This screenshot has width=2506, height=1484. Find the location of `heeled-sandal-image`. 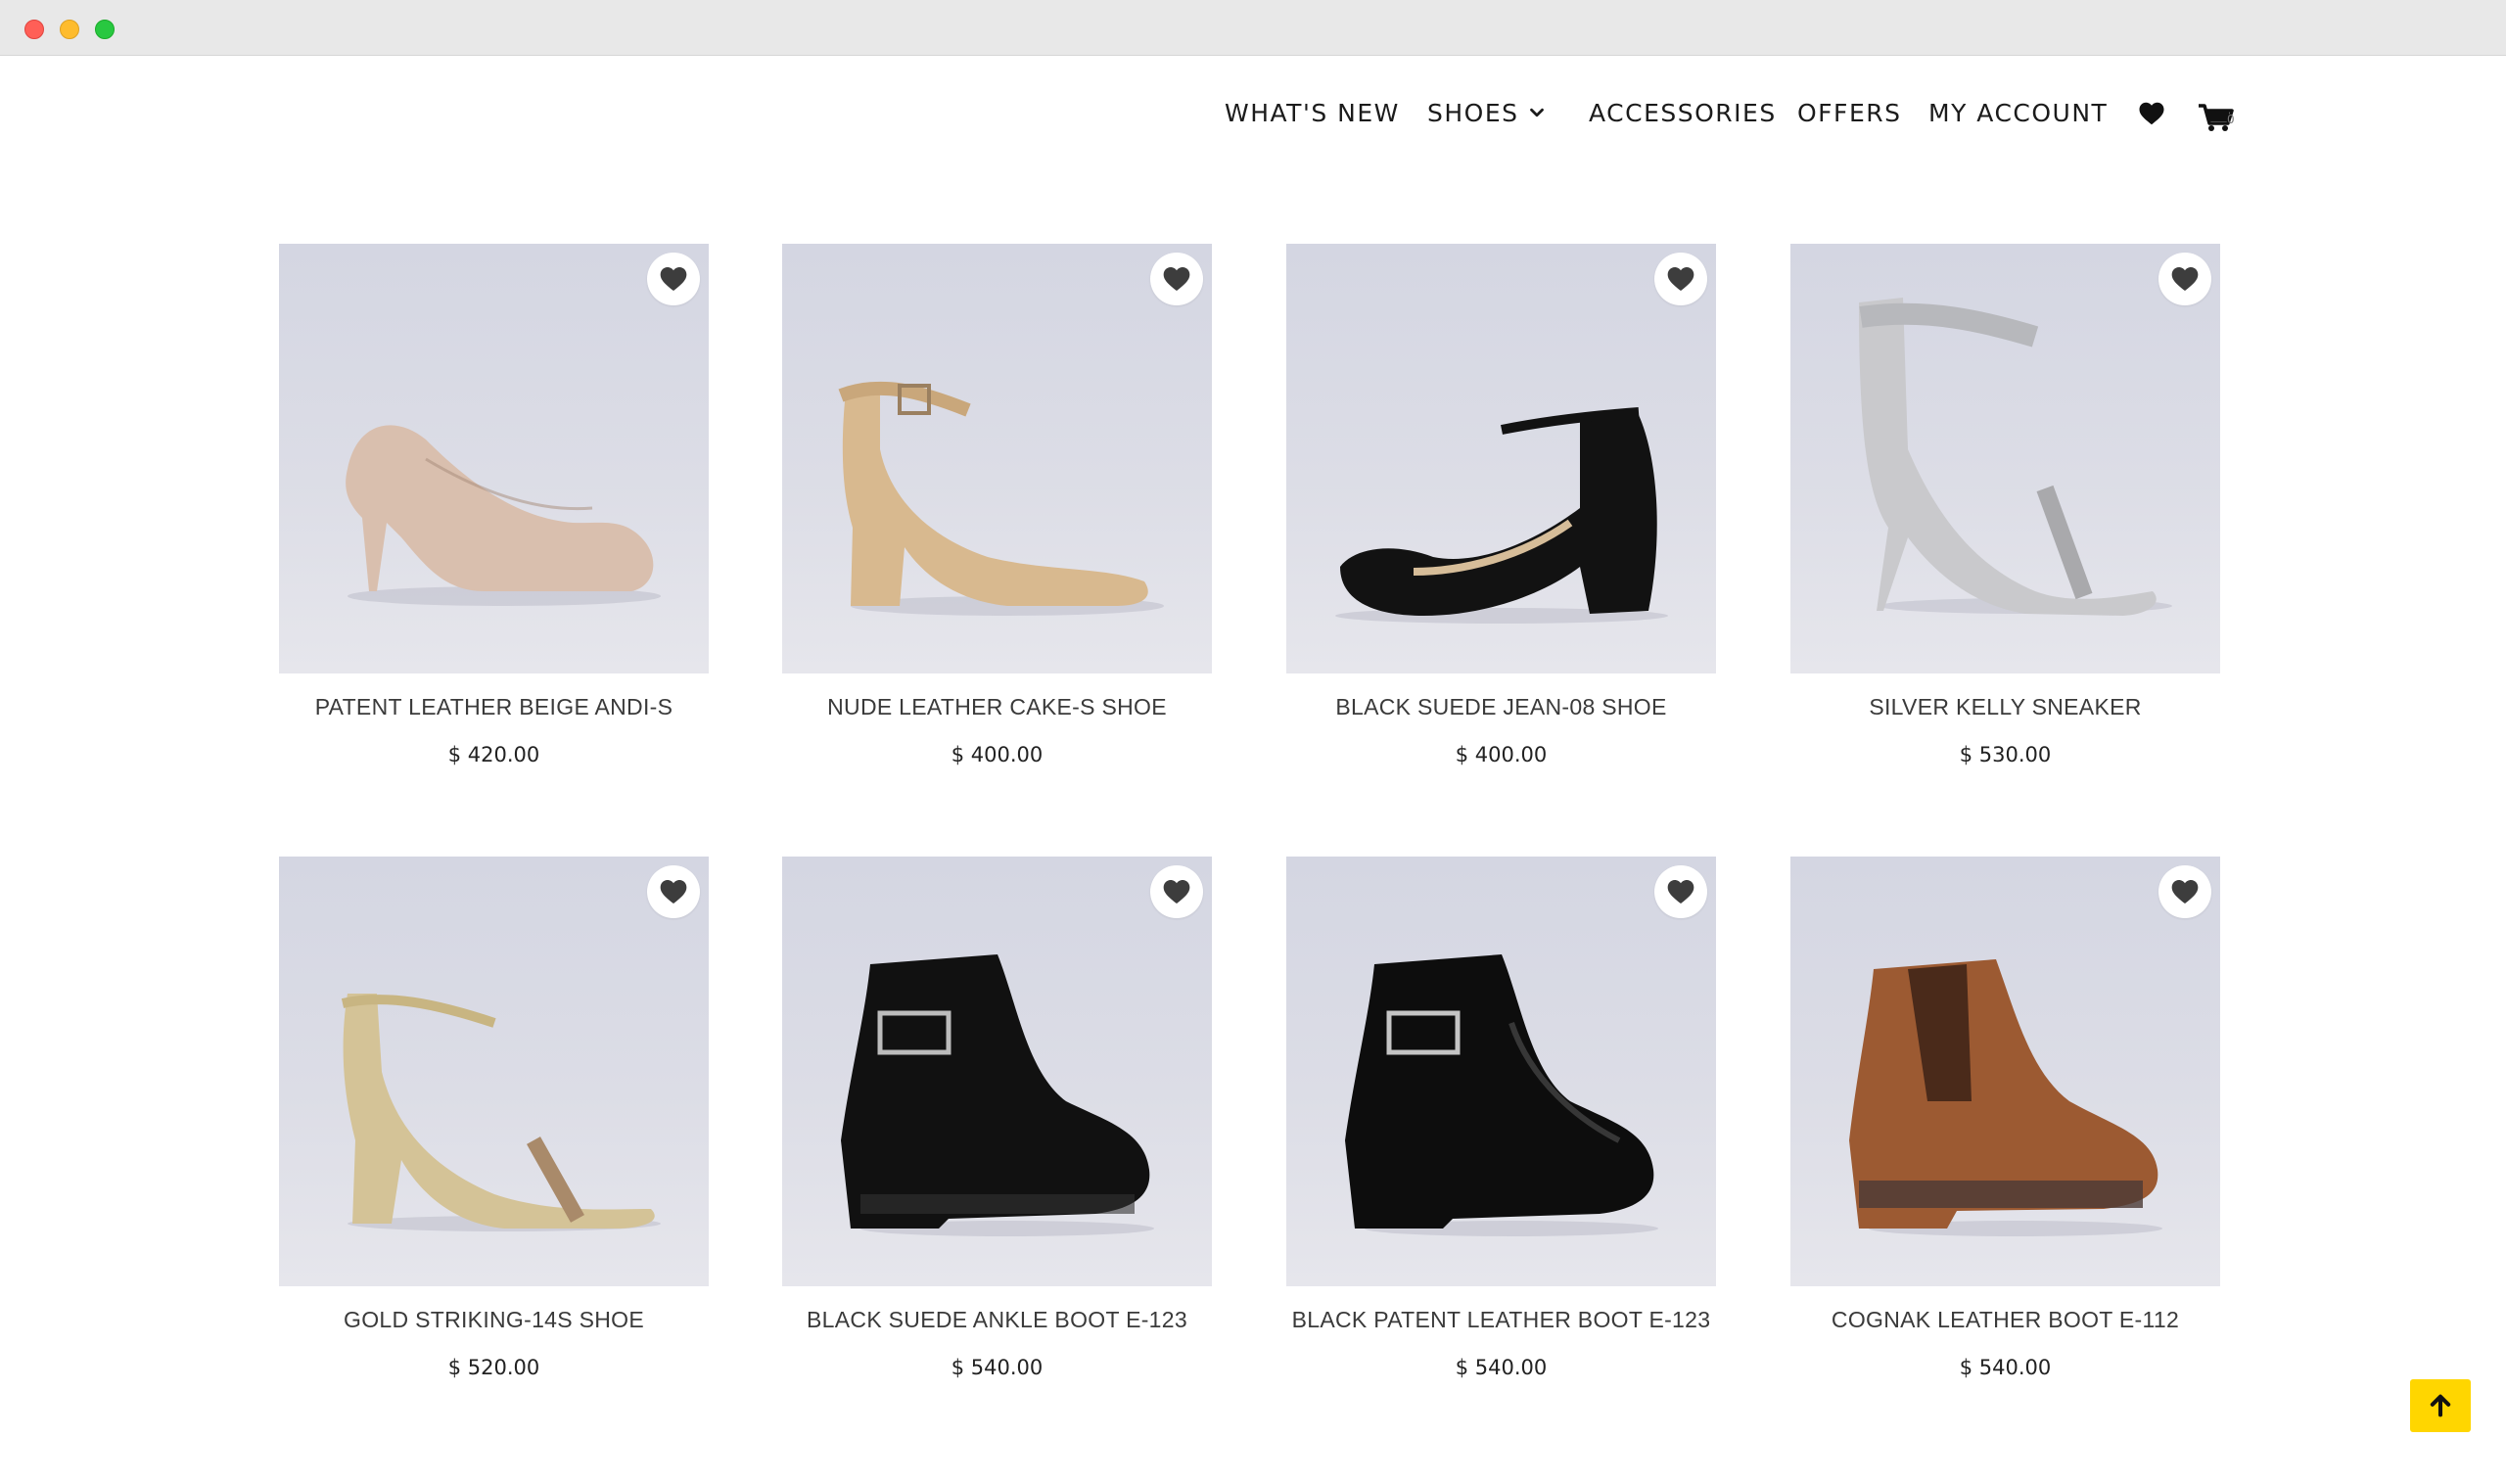

heeled-sandal-image is located at coordinates (2015, 457).